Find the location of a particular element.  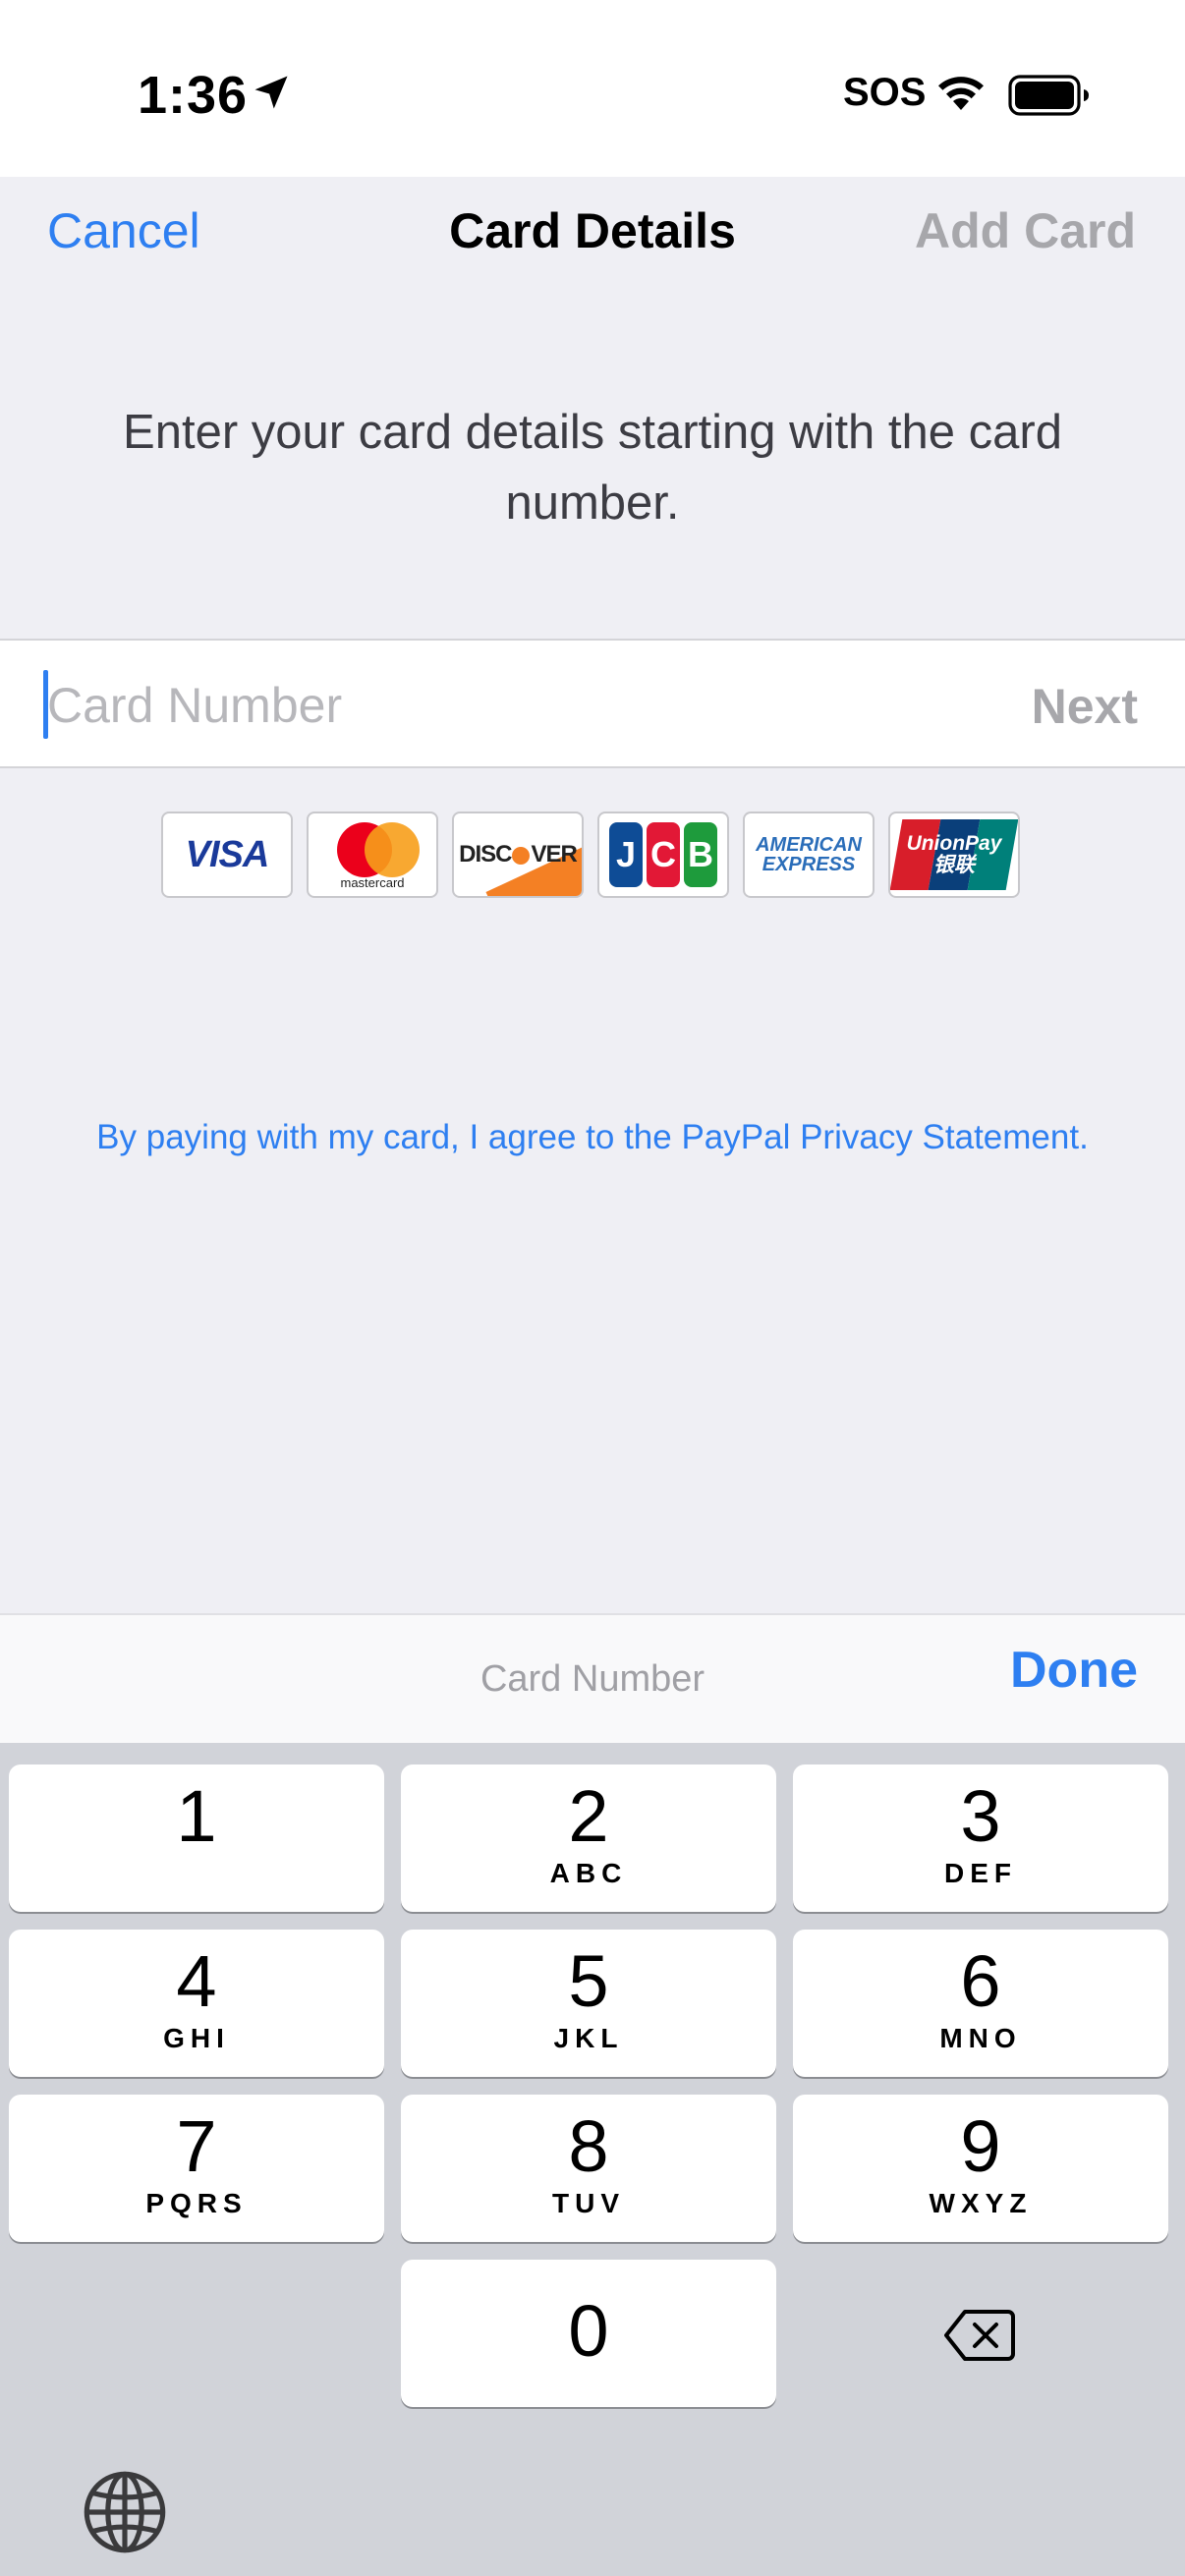

status-time: 1:36 is located at coordinates (194, 95).